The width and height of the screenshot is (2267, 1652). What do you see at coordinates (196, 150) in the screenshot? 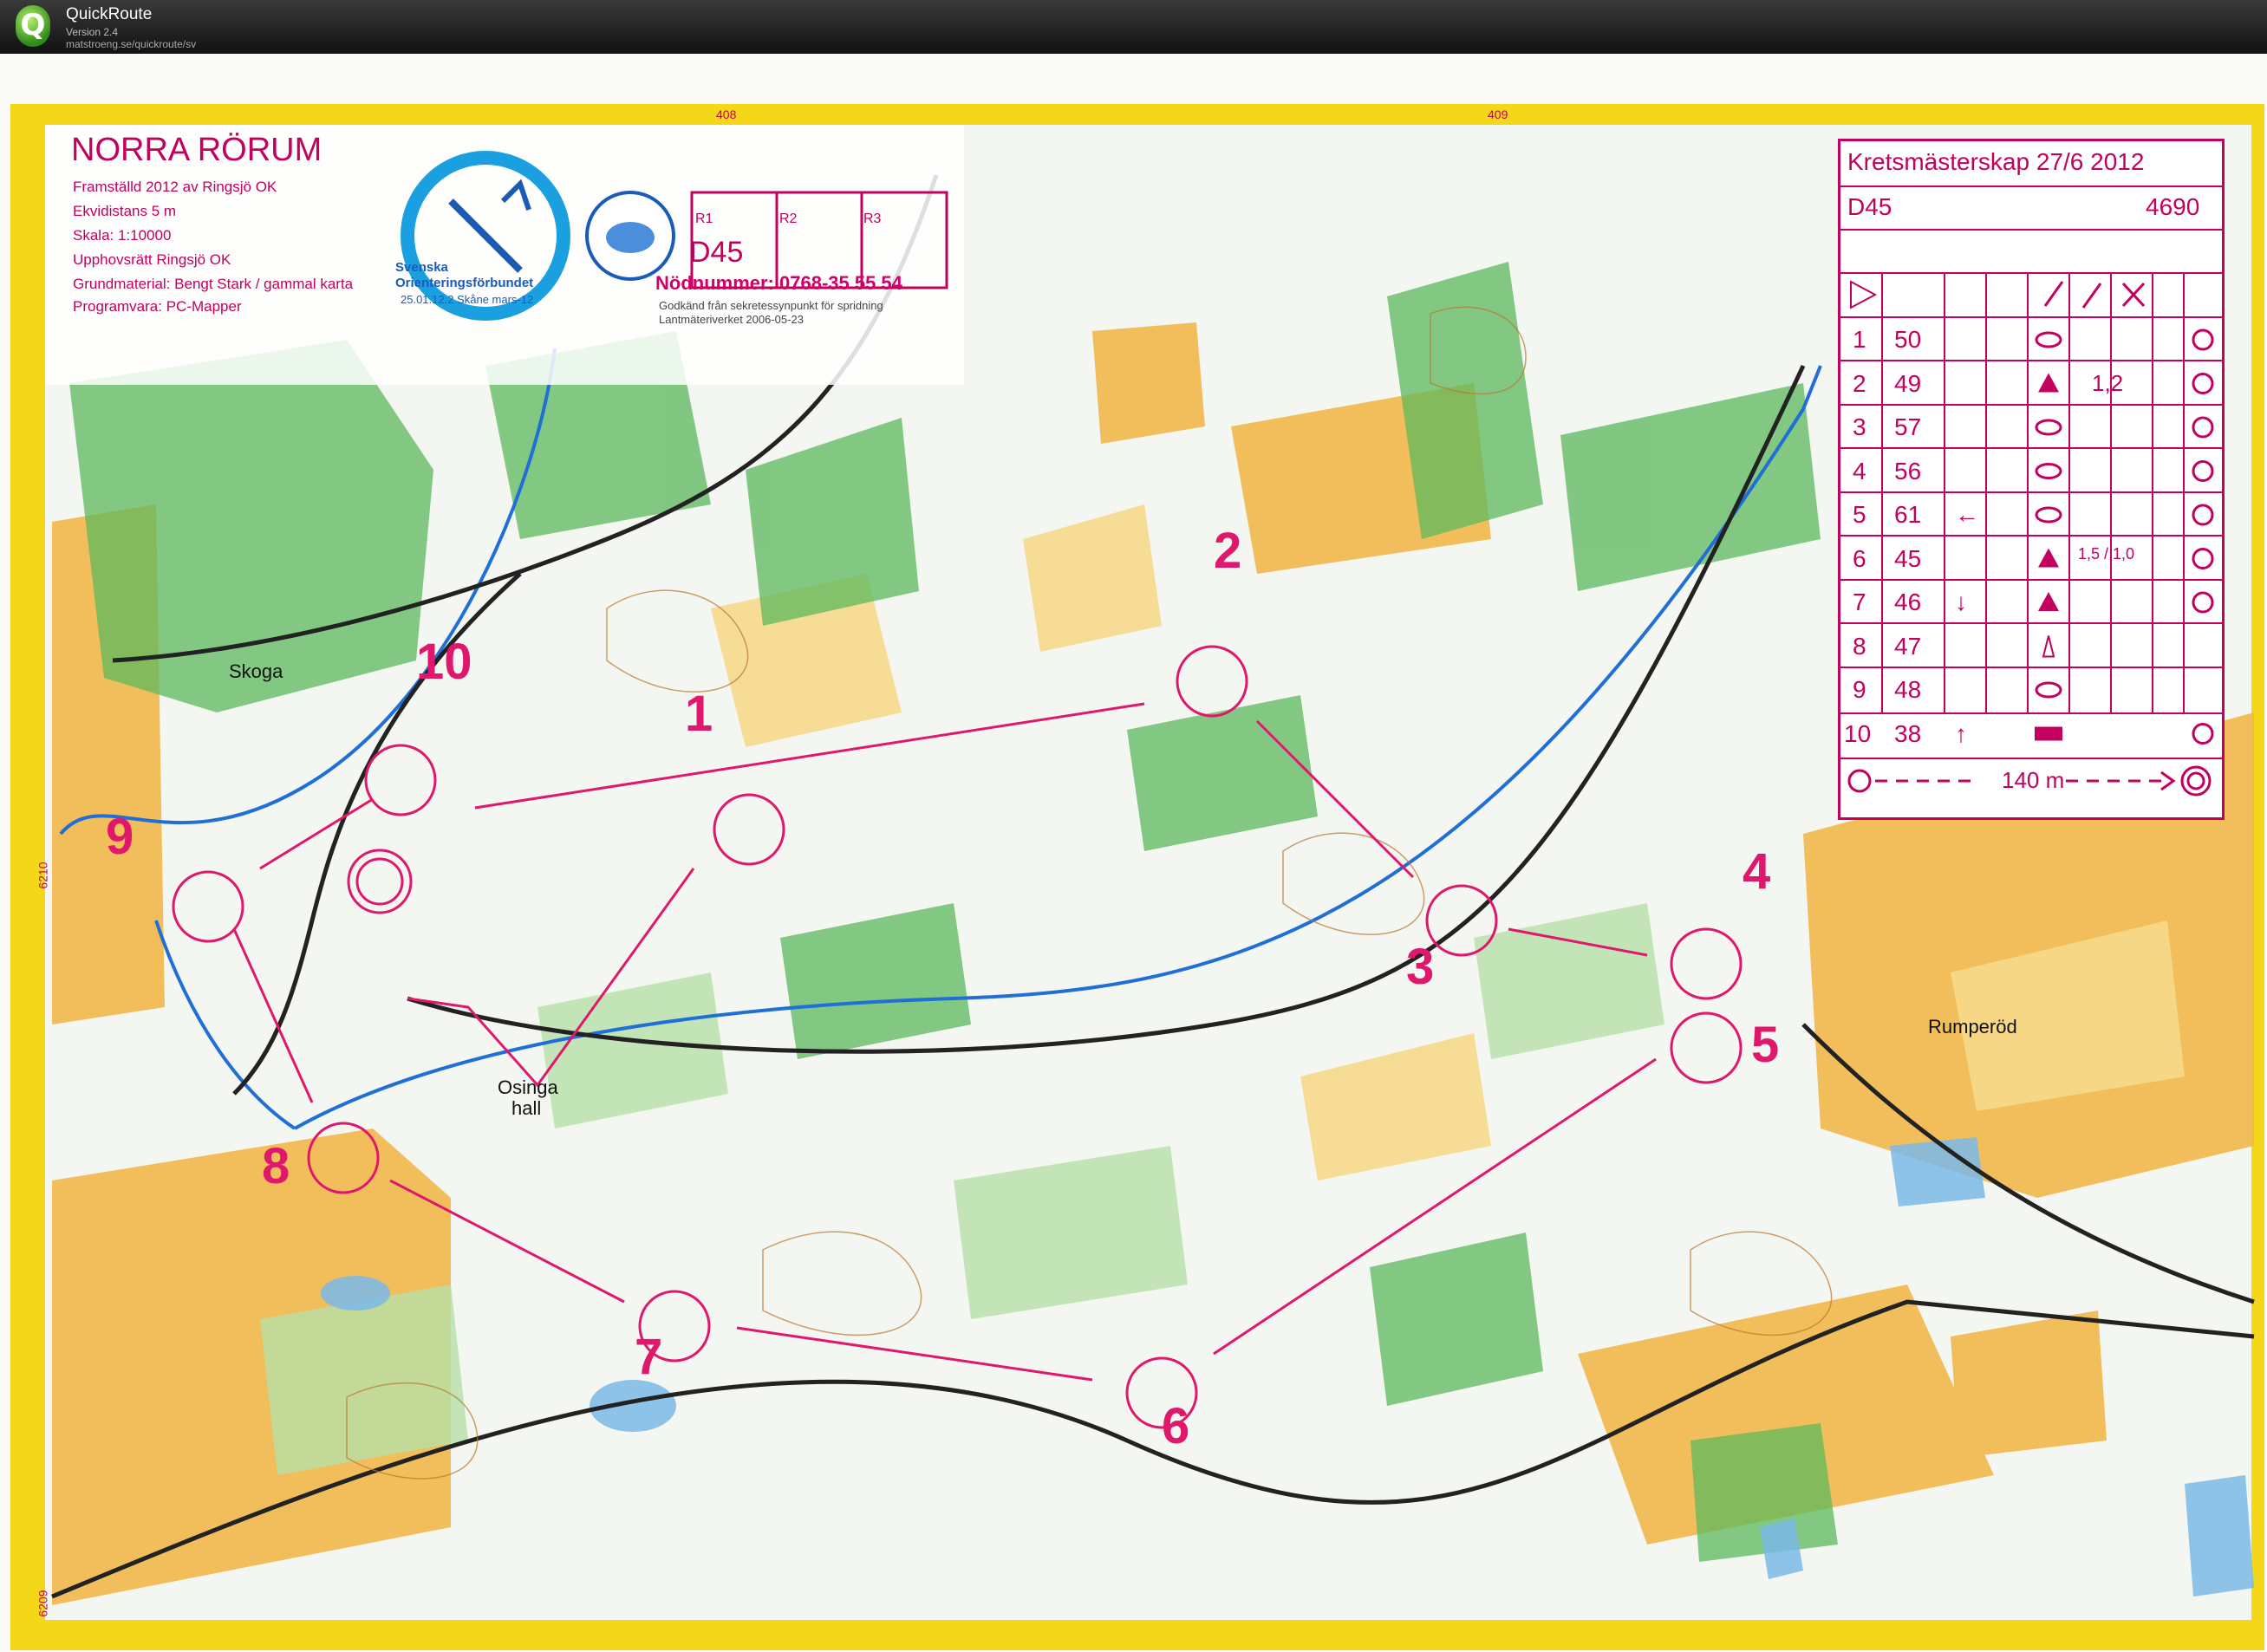
I see `map-title: NORRA RÖRUM` at bounding box center [196, 150].